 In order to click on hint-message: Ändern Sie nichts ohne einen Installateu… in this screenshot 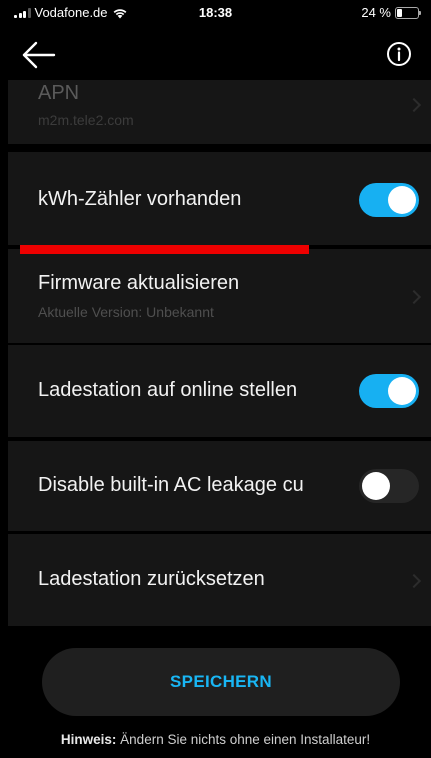, I will do `click(243, 739)`.